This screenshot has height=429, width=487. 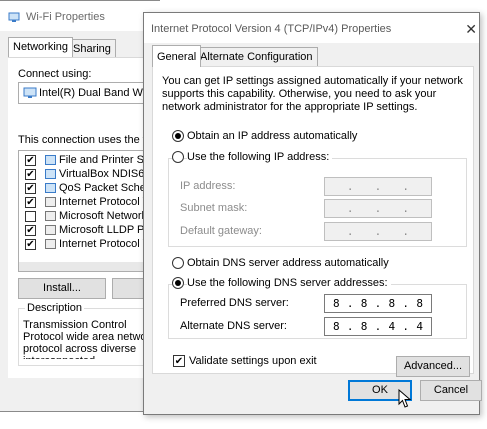 I want to click on wifi-titlebar: Wi-Fi Properties, so click(x=80, y=16).